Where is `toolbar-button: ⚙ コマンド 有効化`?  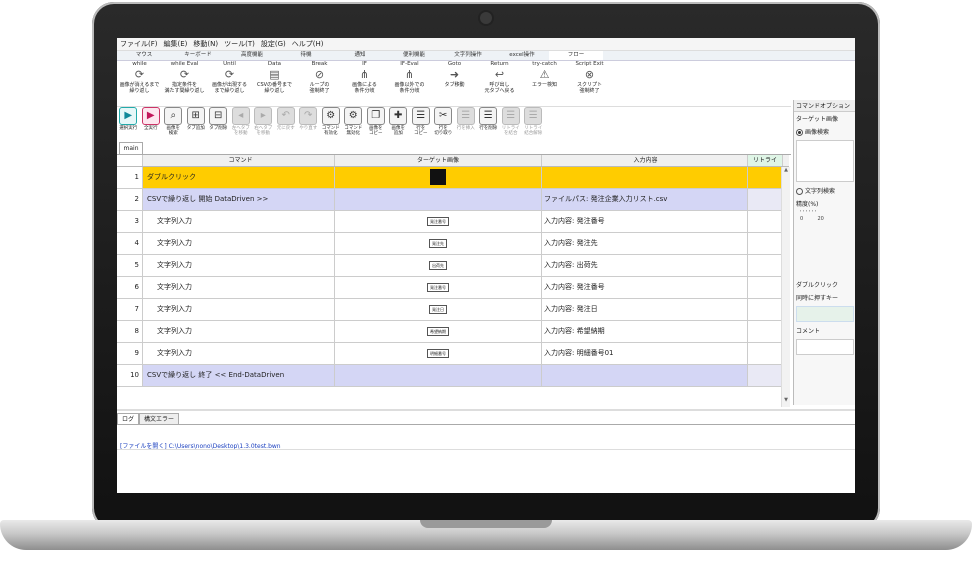
toolbar-button: ⚙ コマンド 有効化 is located at coordinates (331, 124).